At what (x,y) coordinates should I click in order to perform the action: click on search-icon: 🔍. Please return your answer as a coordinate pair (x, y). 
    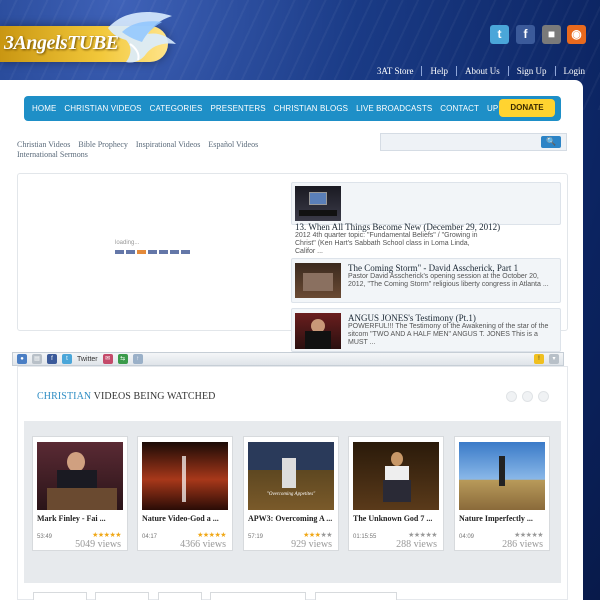
    Looking at the image, I should click on (551, 142).